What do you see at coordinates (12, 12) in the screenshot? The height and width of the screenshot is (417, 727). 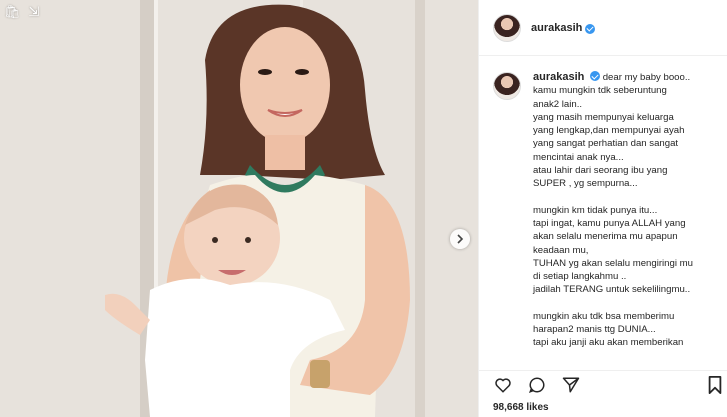 I see `cart-icon: 🛍` at bounding box center [12, 12].